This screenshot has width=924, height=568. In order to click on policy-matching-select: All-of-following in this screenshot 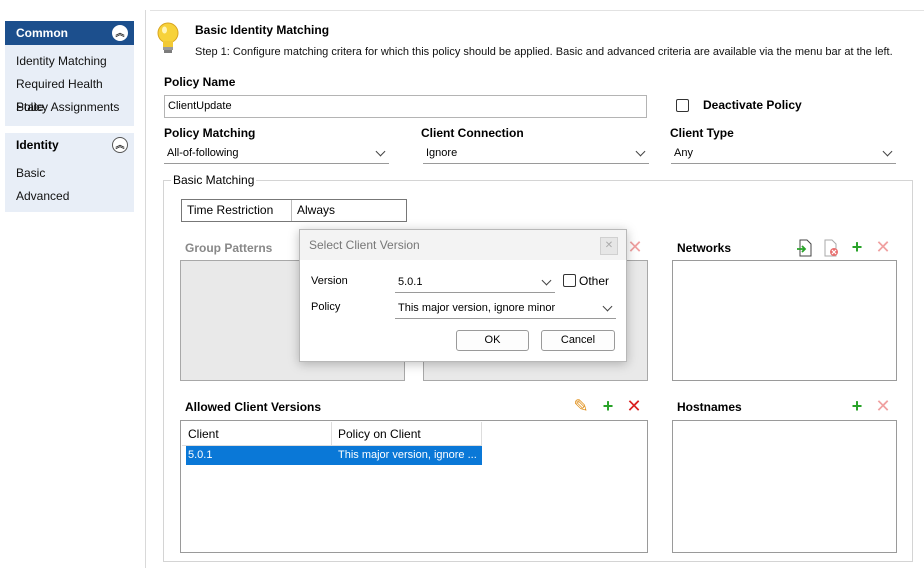, I will do `click(276, 153)`.